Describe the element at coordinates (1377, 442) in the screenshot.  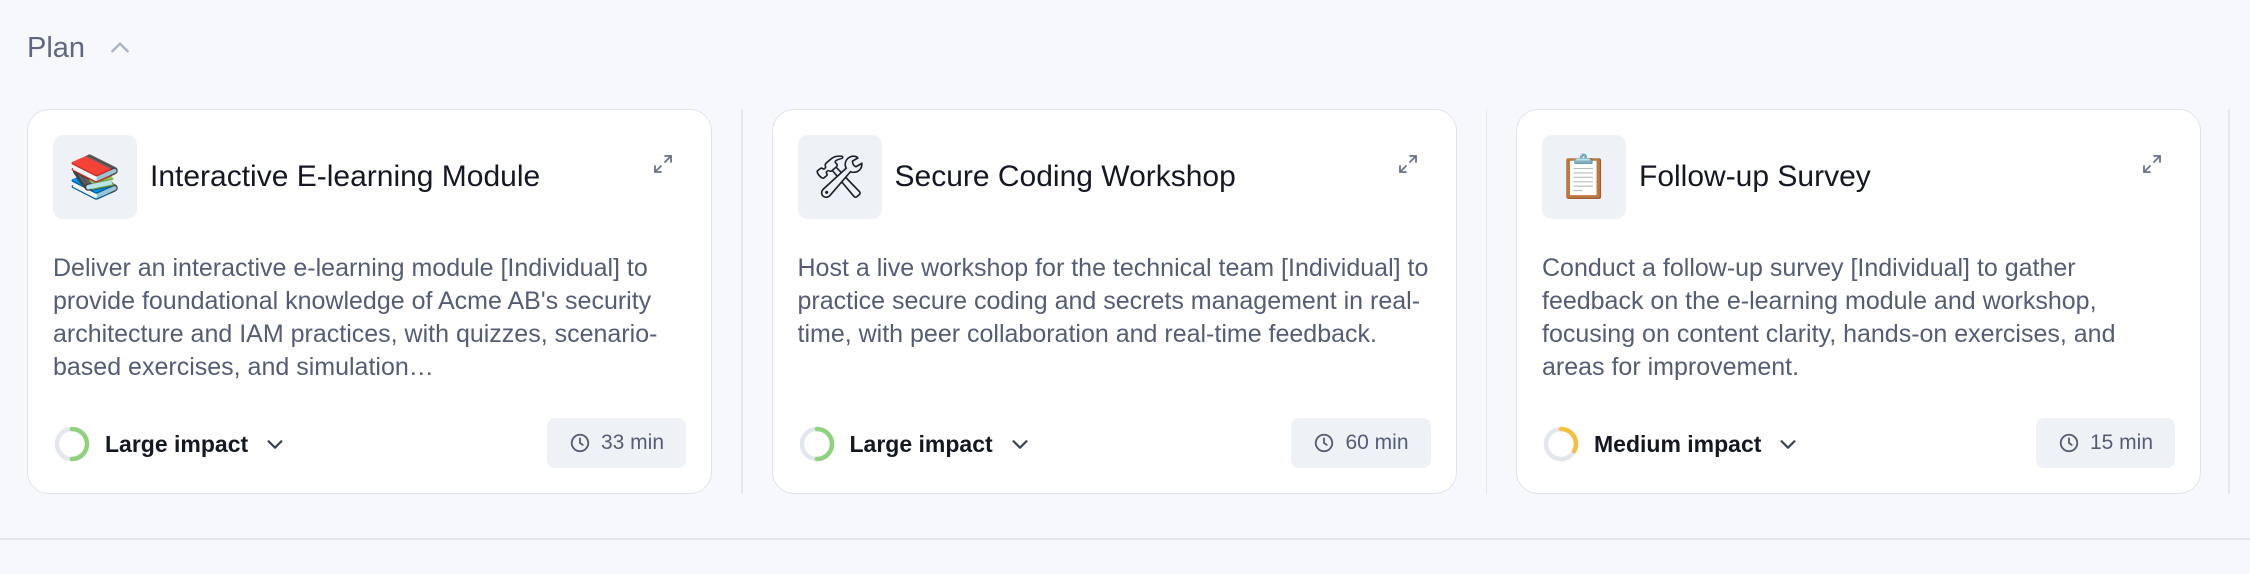
I see `duration-label: 60 min` at that location.